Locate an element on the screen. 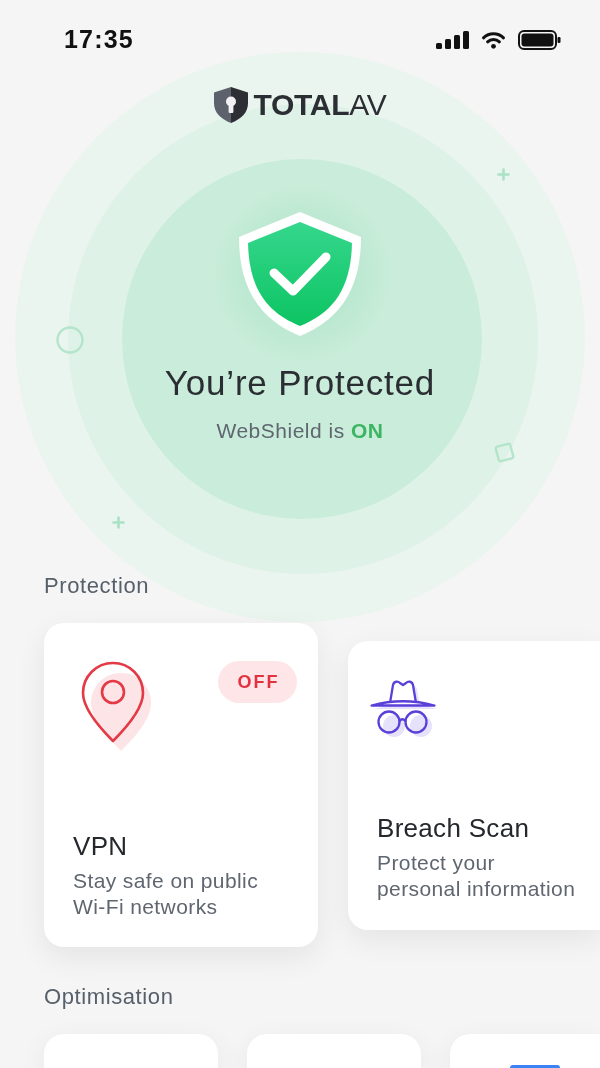  logo-shield-icon is located at coordinates (230, 104).